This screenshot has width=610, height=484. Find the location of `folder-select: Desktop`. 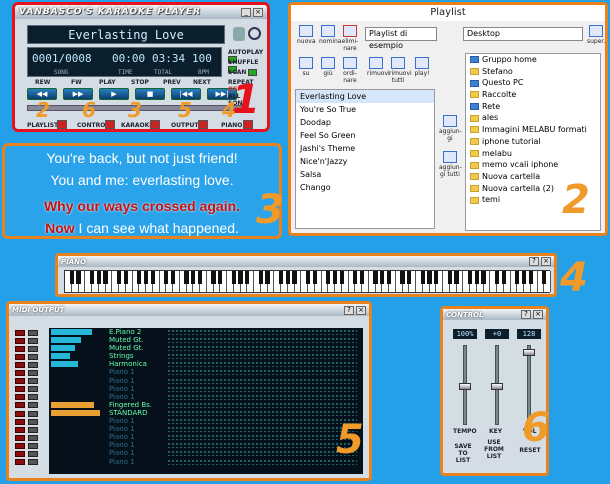

folder-select: Desktop is located at coordinates (523, 34).